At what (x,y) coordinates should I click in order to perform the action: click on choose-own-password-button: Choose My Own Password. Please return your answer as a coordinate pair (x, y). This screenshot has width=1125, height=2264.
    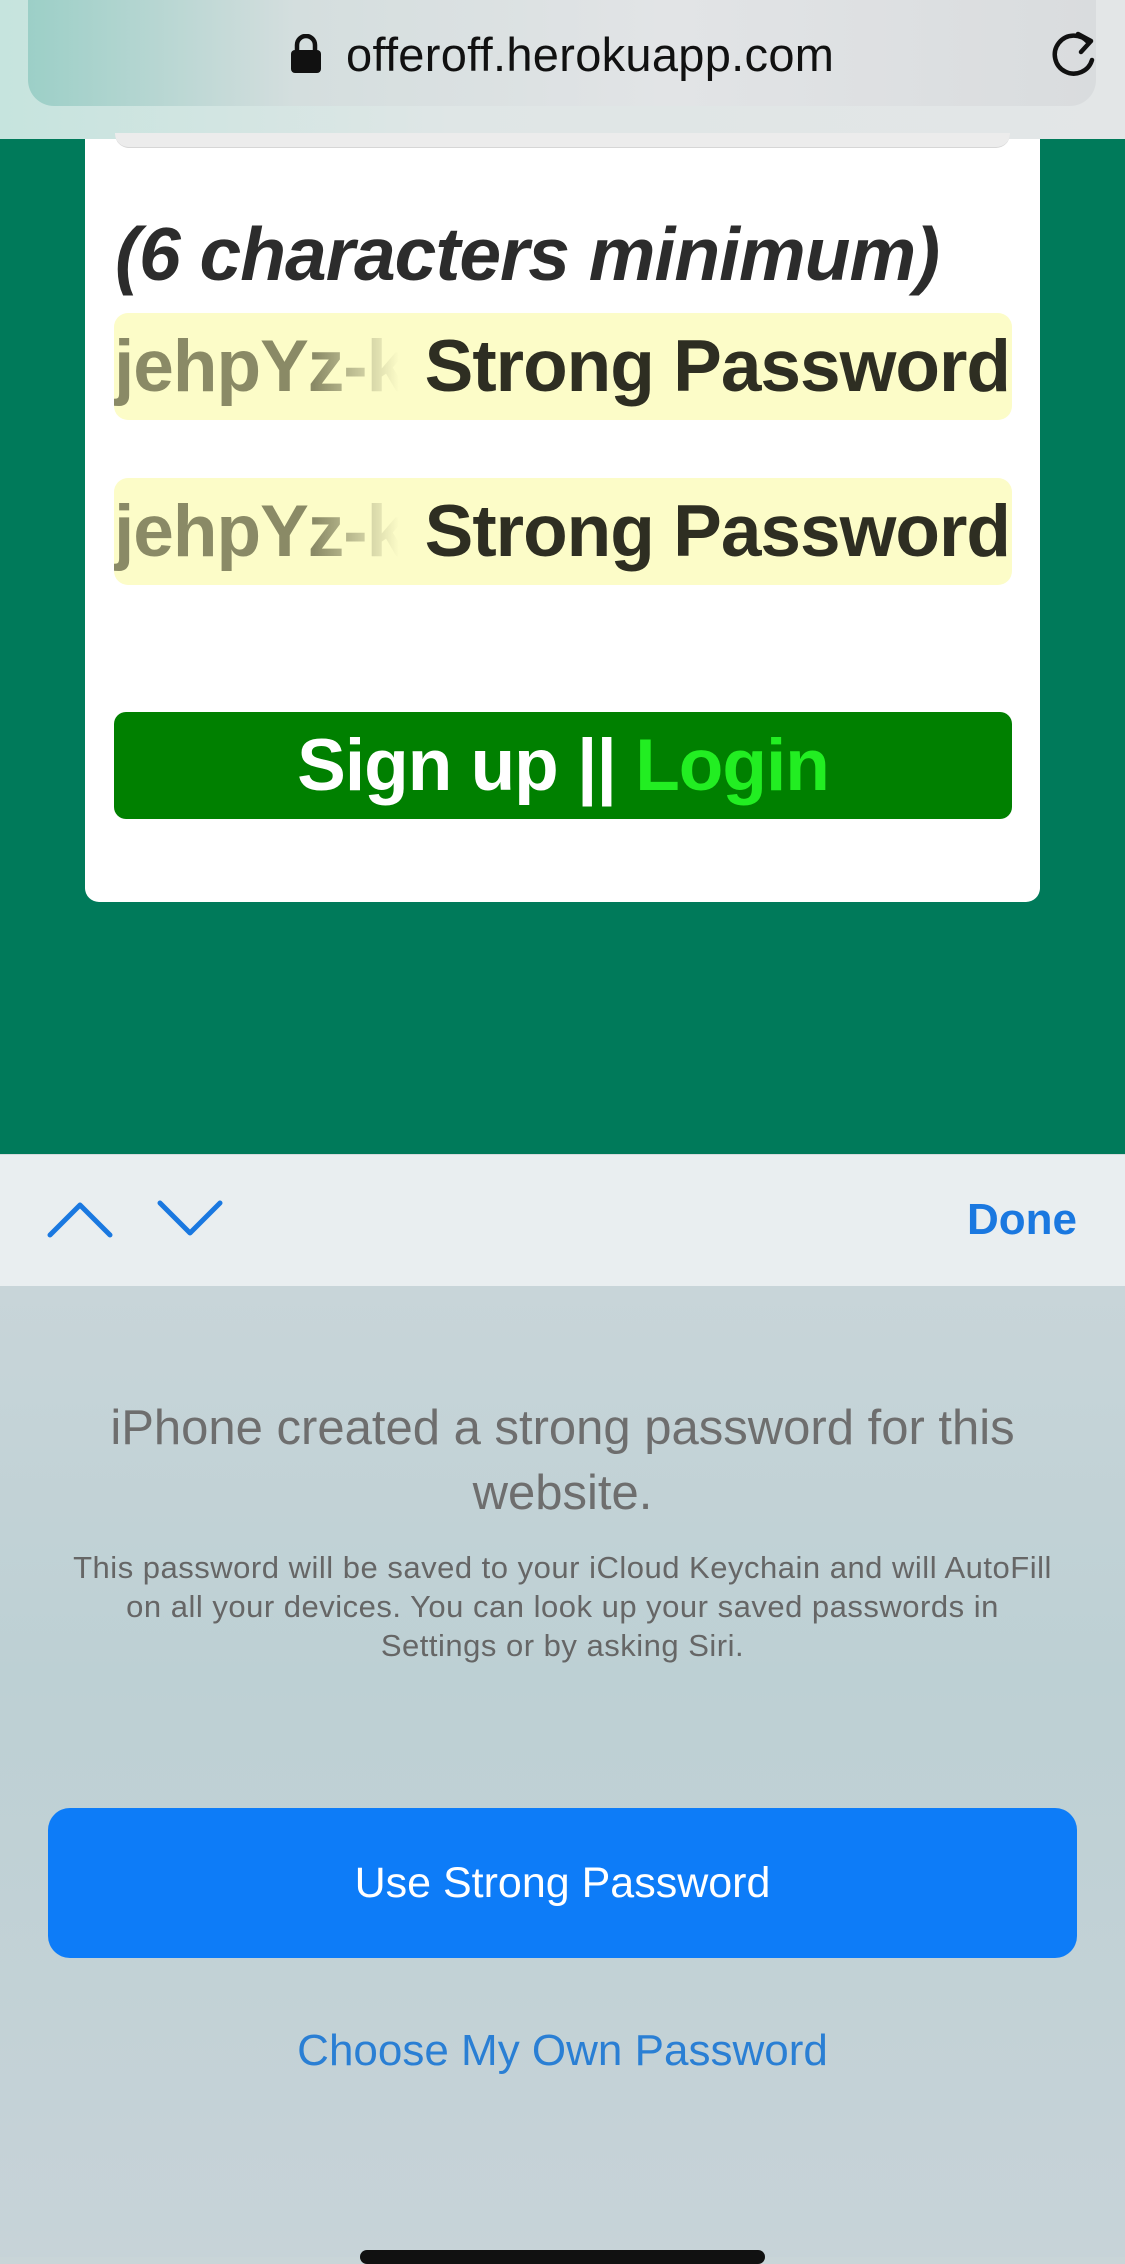
    Looking at the image, I should click on (562, 2051).